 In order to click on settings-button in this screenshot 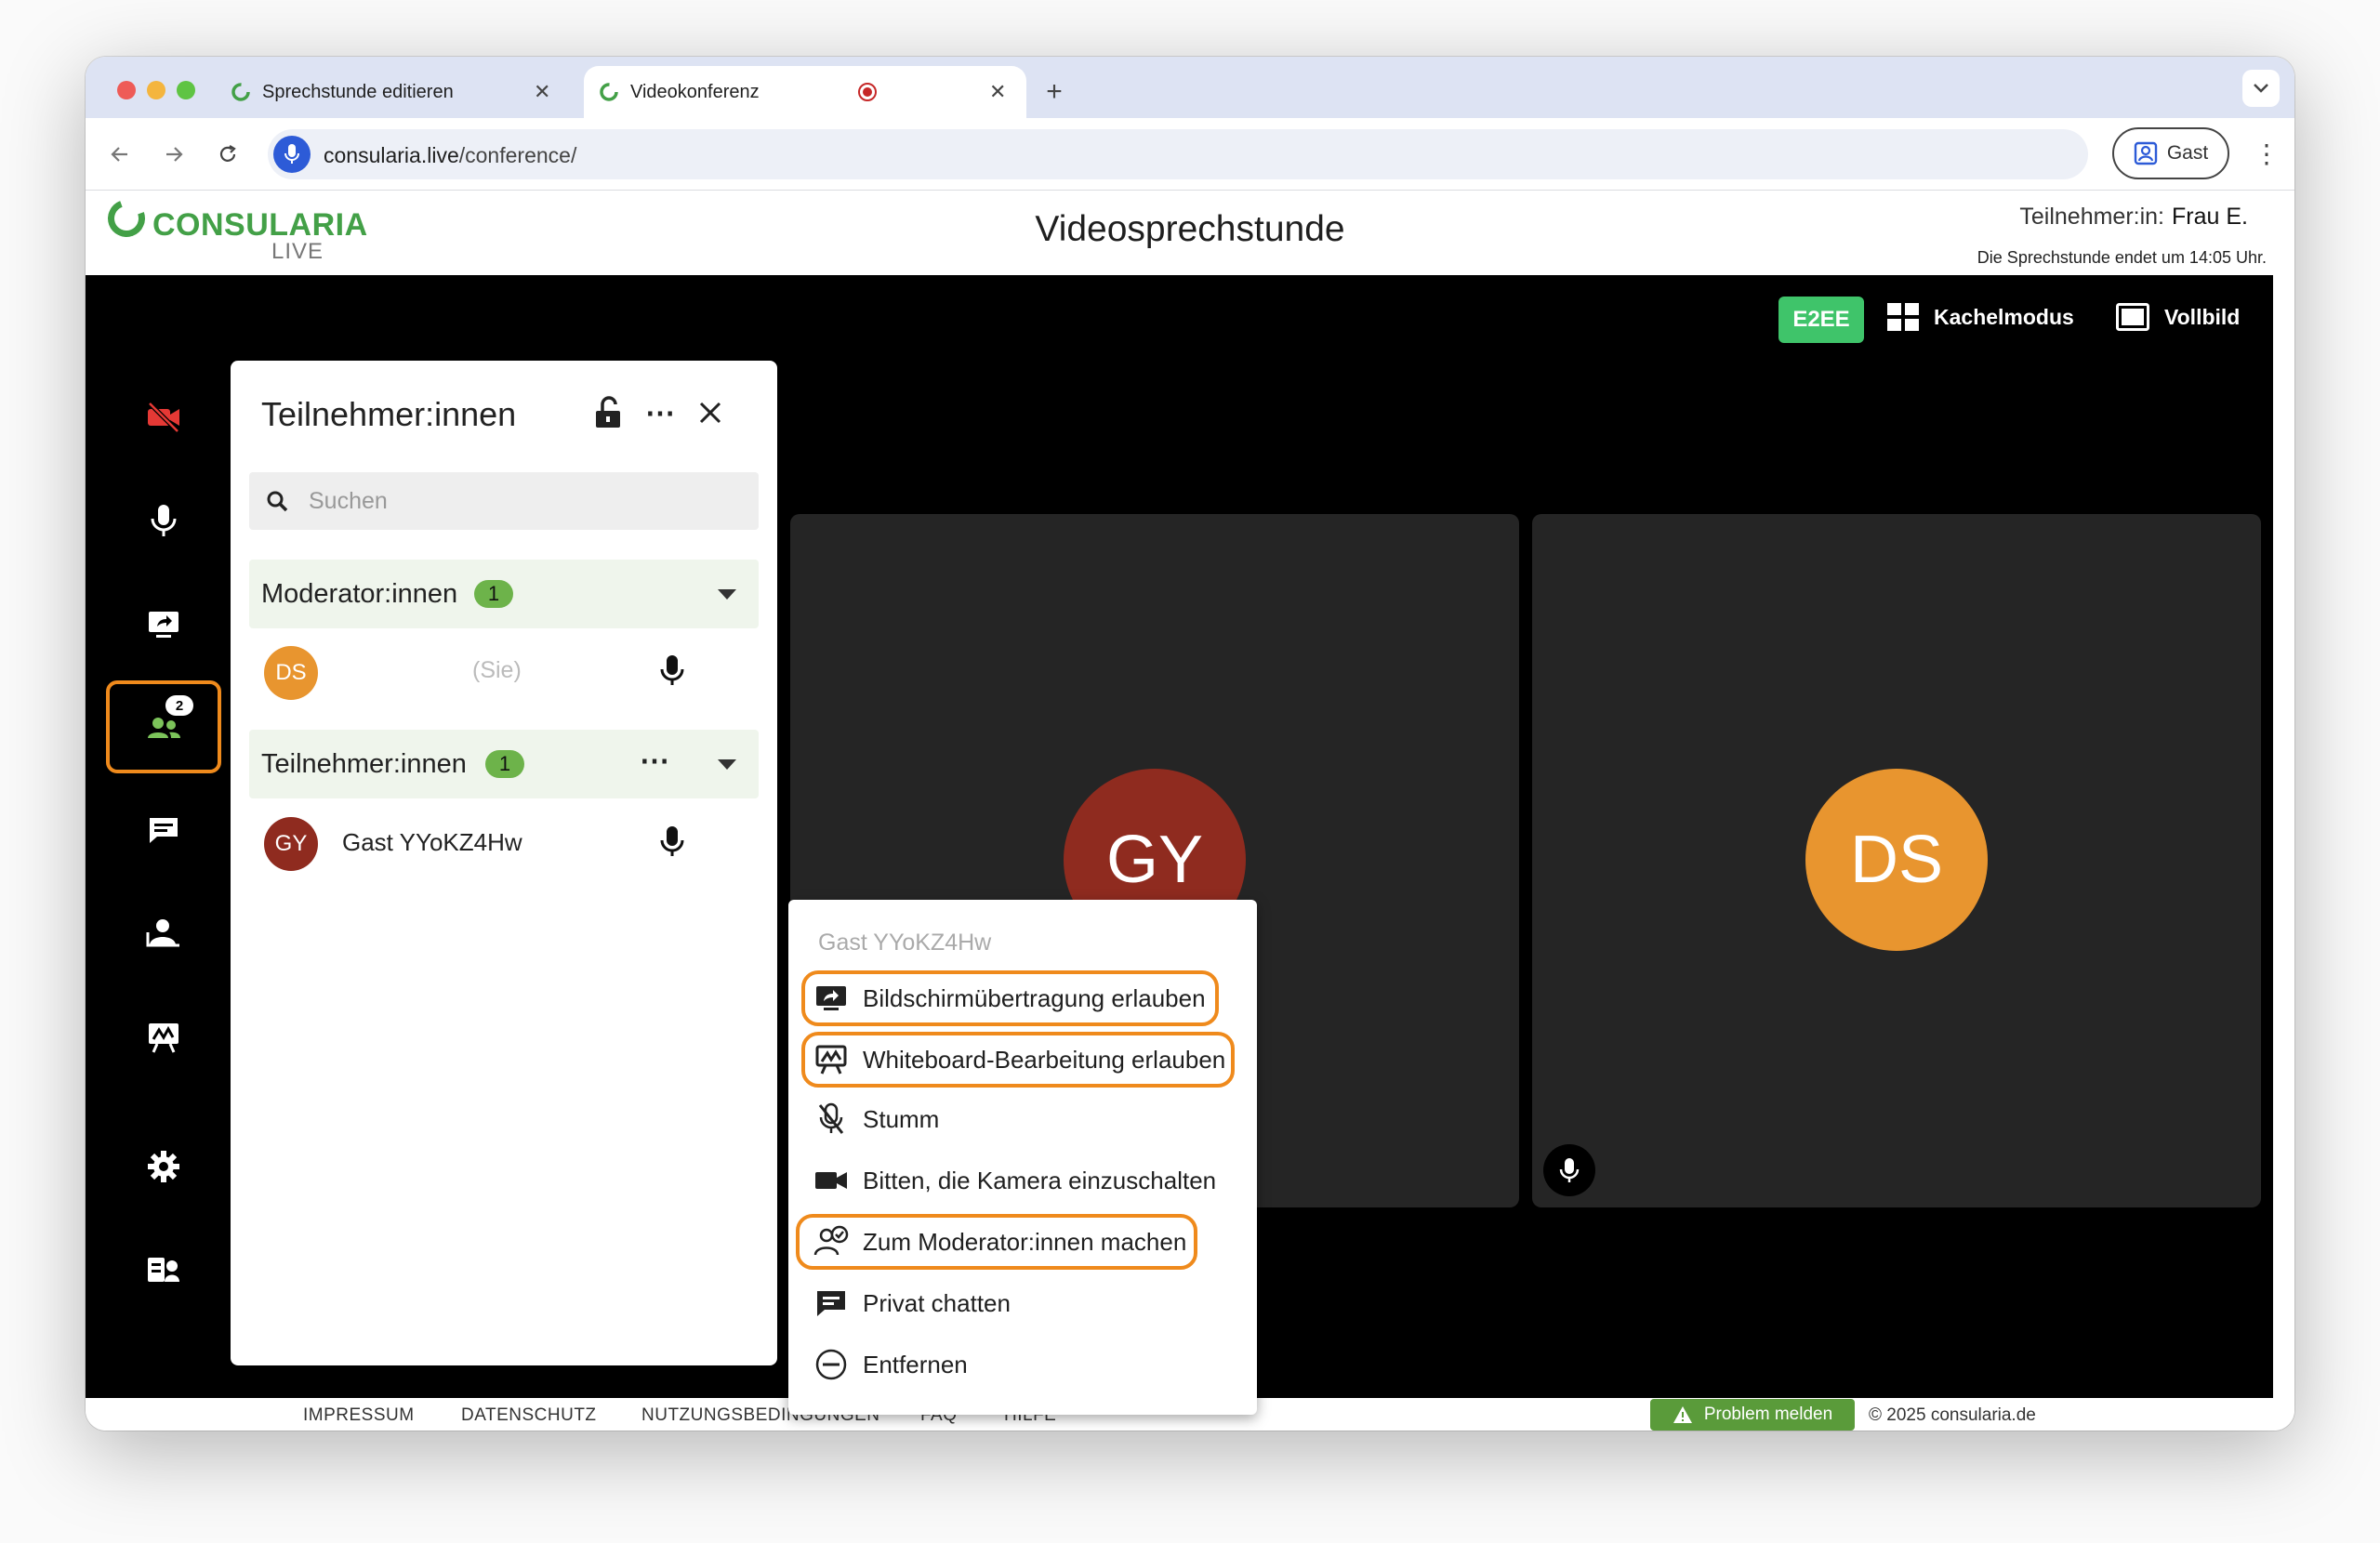, I will do `click(163, 1166)`.